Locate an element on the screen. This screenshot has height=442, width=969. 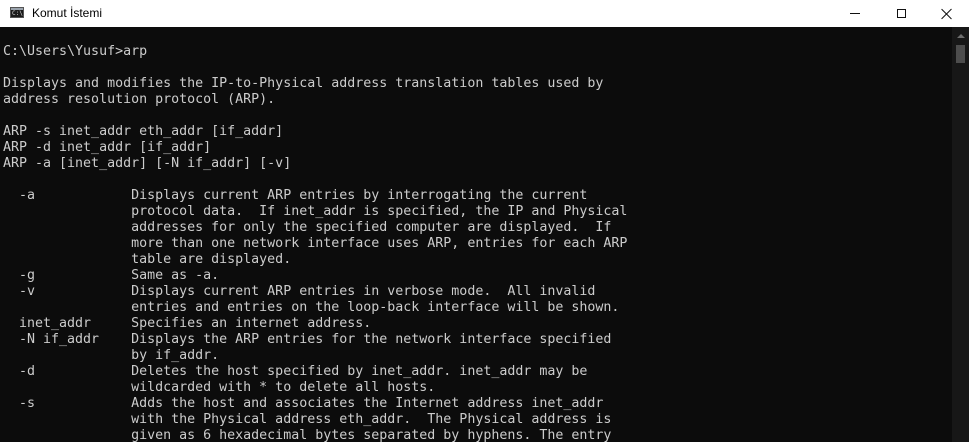
maximize-icon is located at coordinates (901, 13).